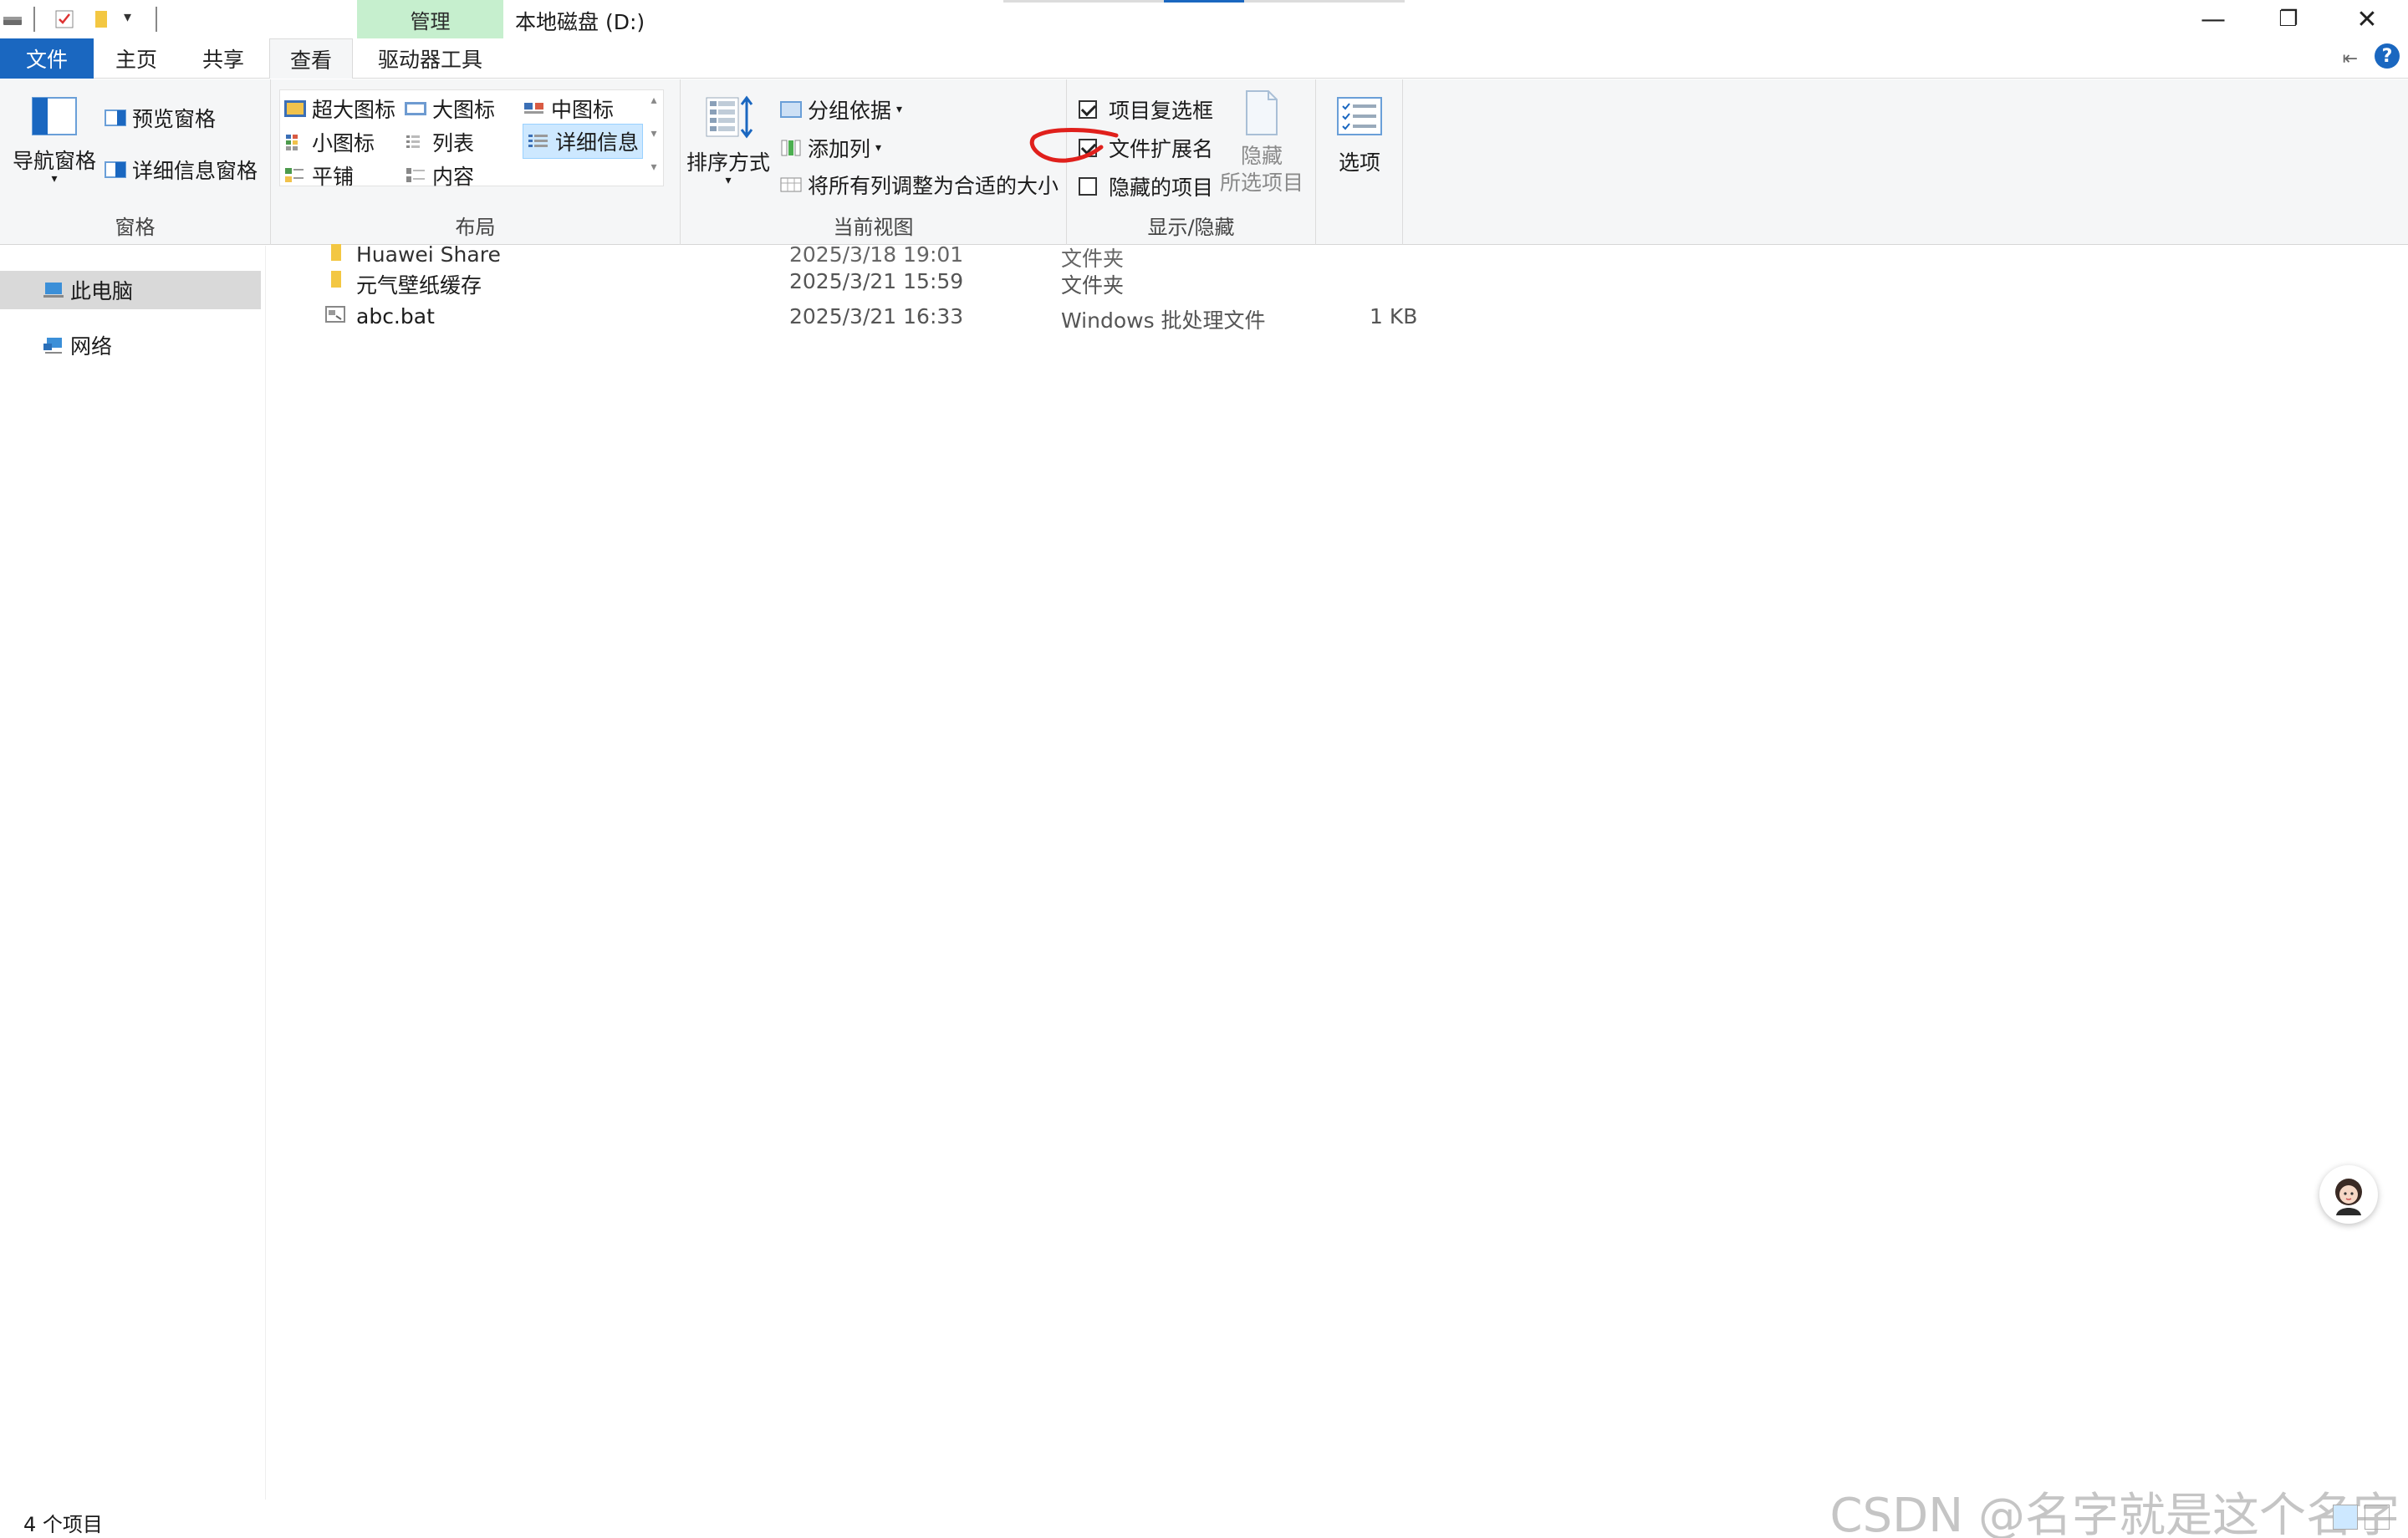  I want to click on nav-network: 网络, so click(130, 345).